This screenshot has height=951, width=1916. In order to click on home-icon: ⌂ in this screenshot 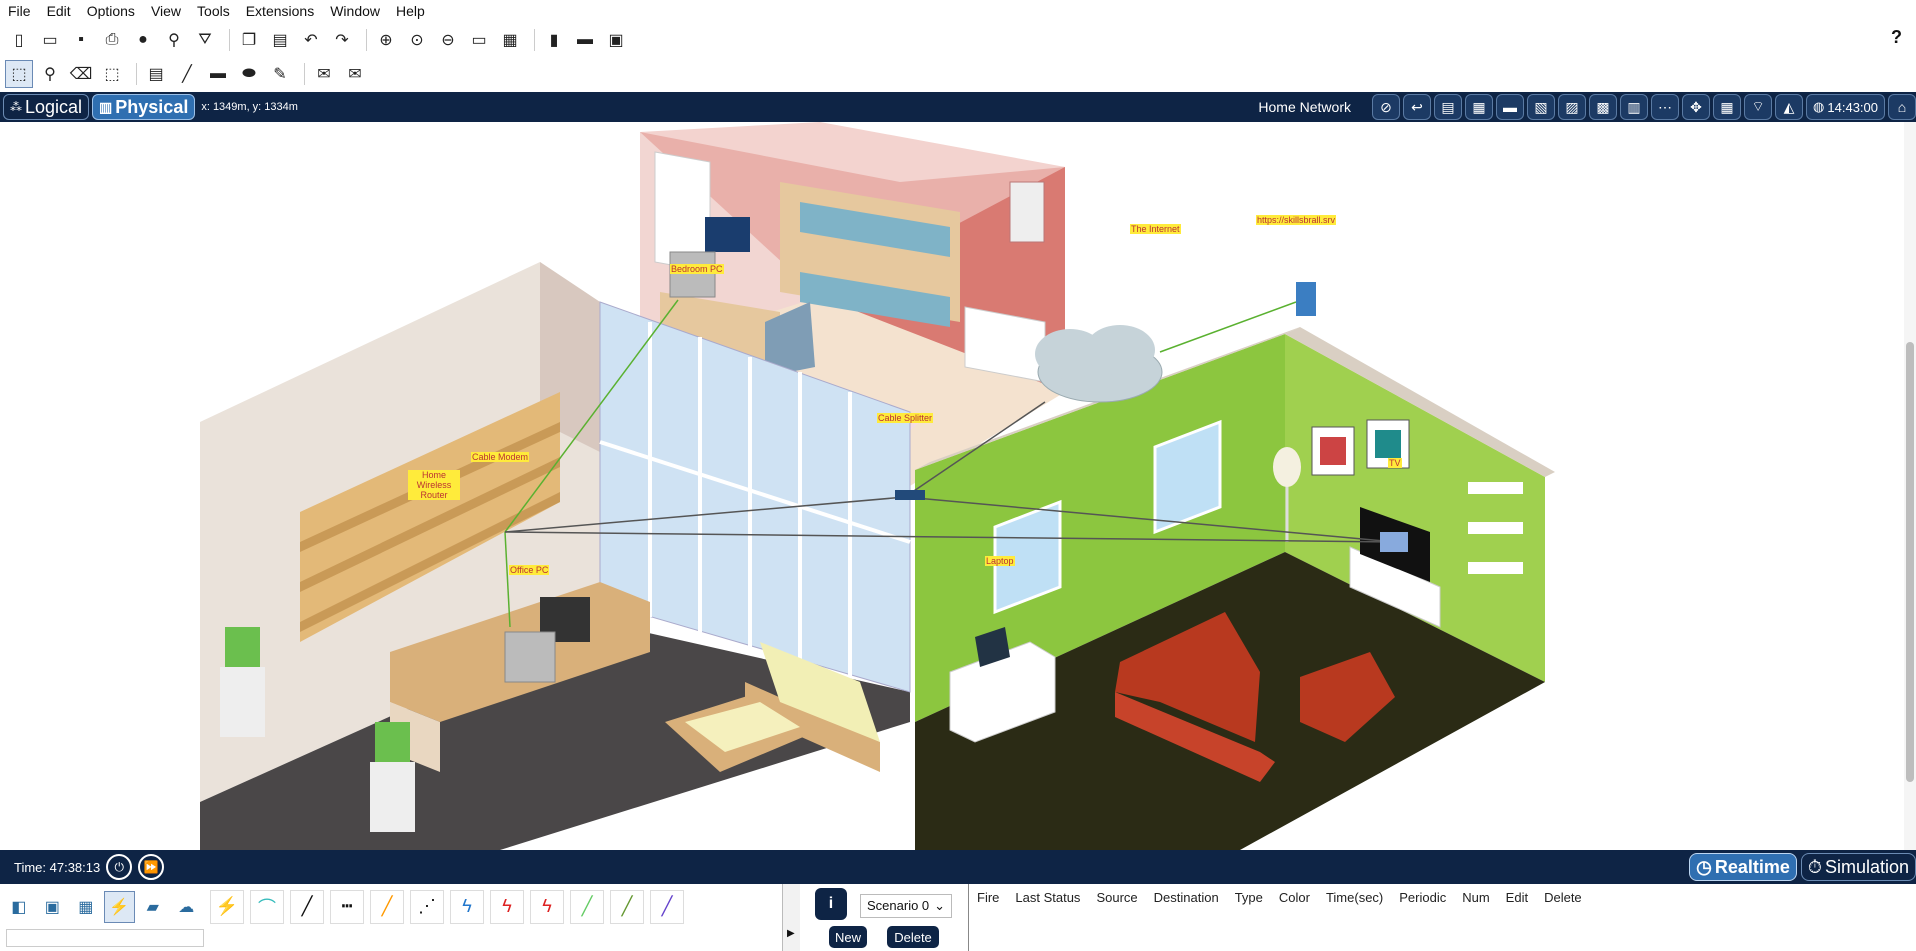, I will do `click(1902, 107)`.